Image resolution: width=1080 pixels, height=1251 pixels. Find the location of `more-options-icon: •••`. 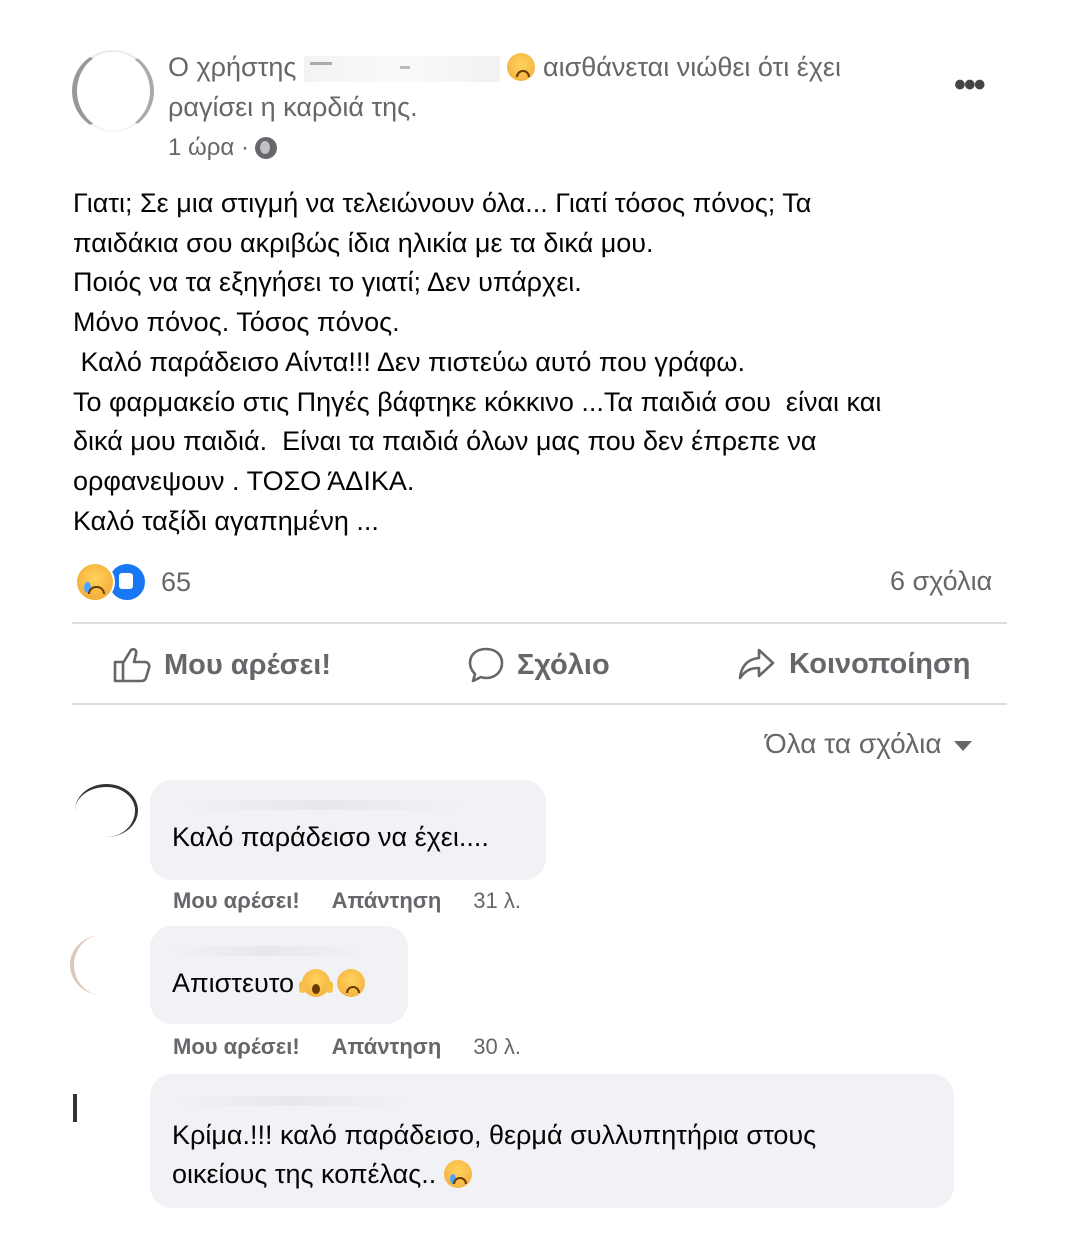

more-options-icon: ••• is located at coordinates (970, 85).